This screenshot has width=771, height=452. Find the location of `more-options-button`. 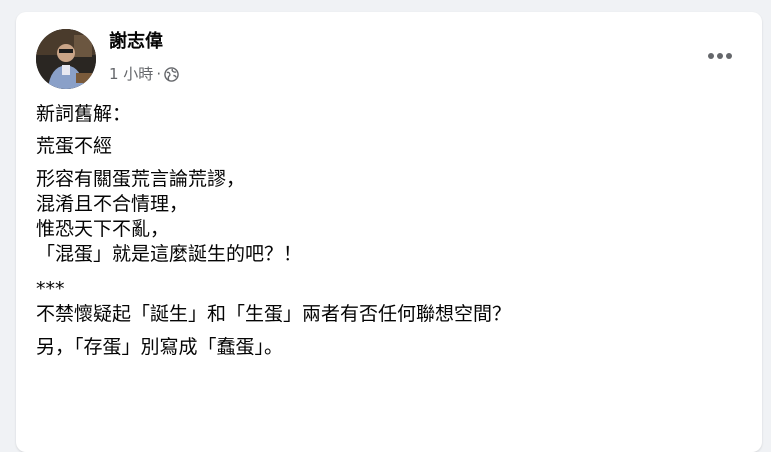

more-options-button is located at coordinates (720, 56).